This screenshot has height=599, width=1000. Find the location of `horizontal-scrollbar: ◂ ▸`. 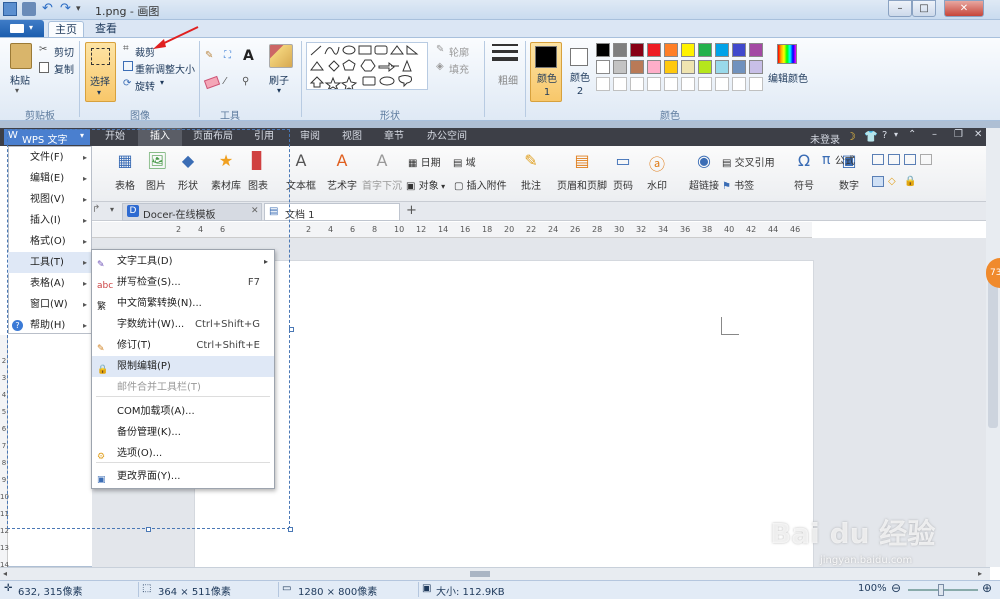

horizontal-scrollbar: ◂ ▸ is located at coordinates (495, 573).